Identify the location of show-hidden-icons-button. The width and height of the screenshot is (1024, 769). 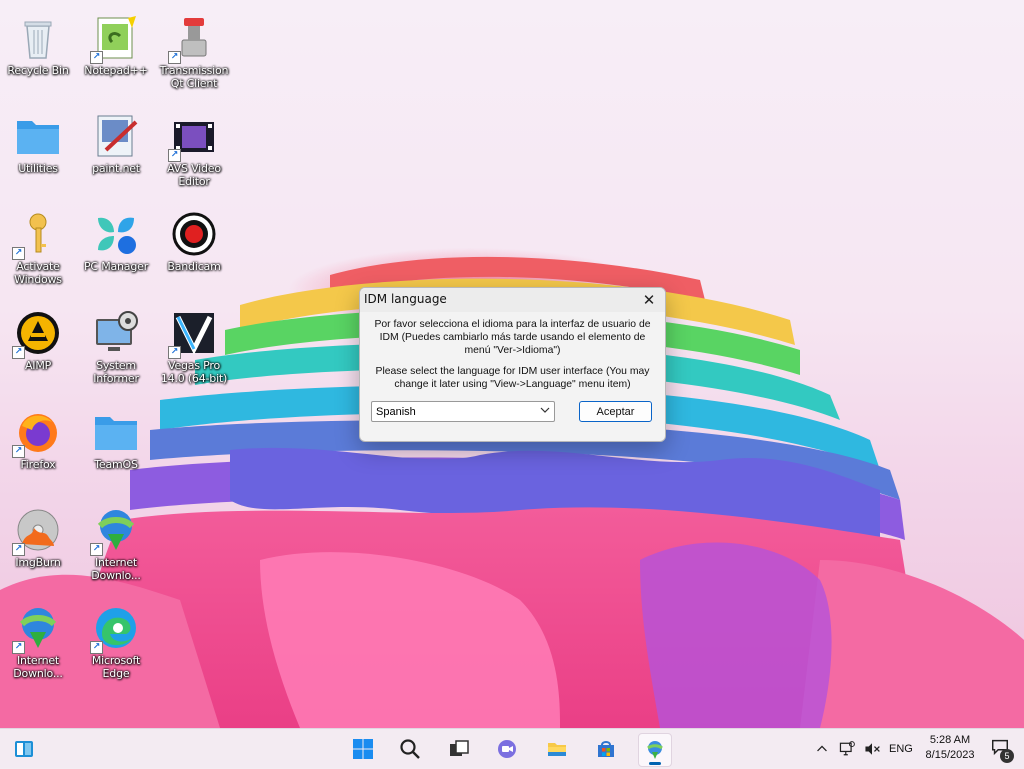
(822, 749).